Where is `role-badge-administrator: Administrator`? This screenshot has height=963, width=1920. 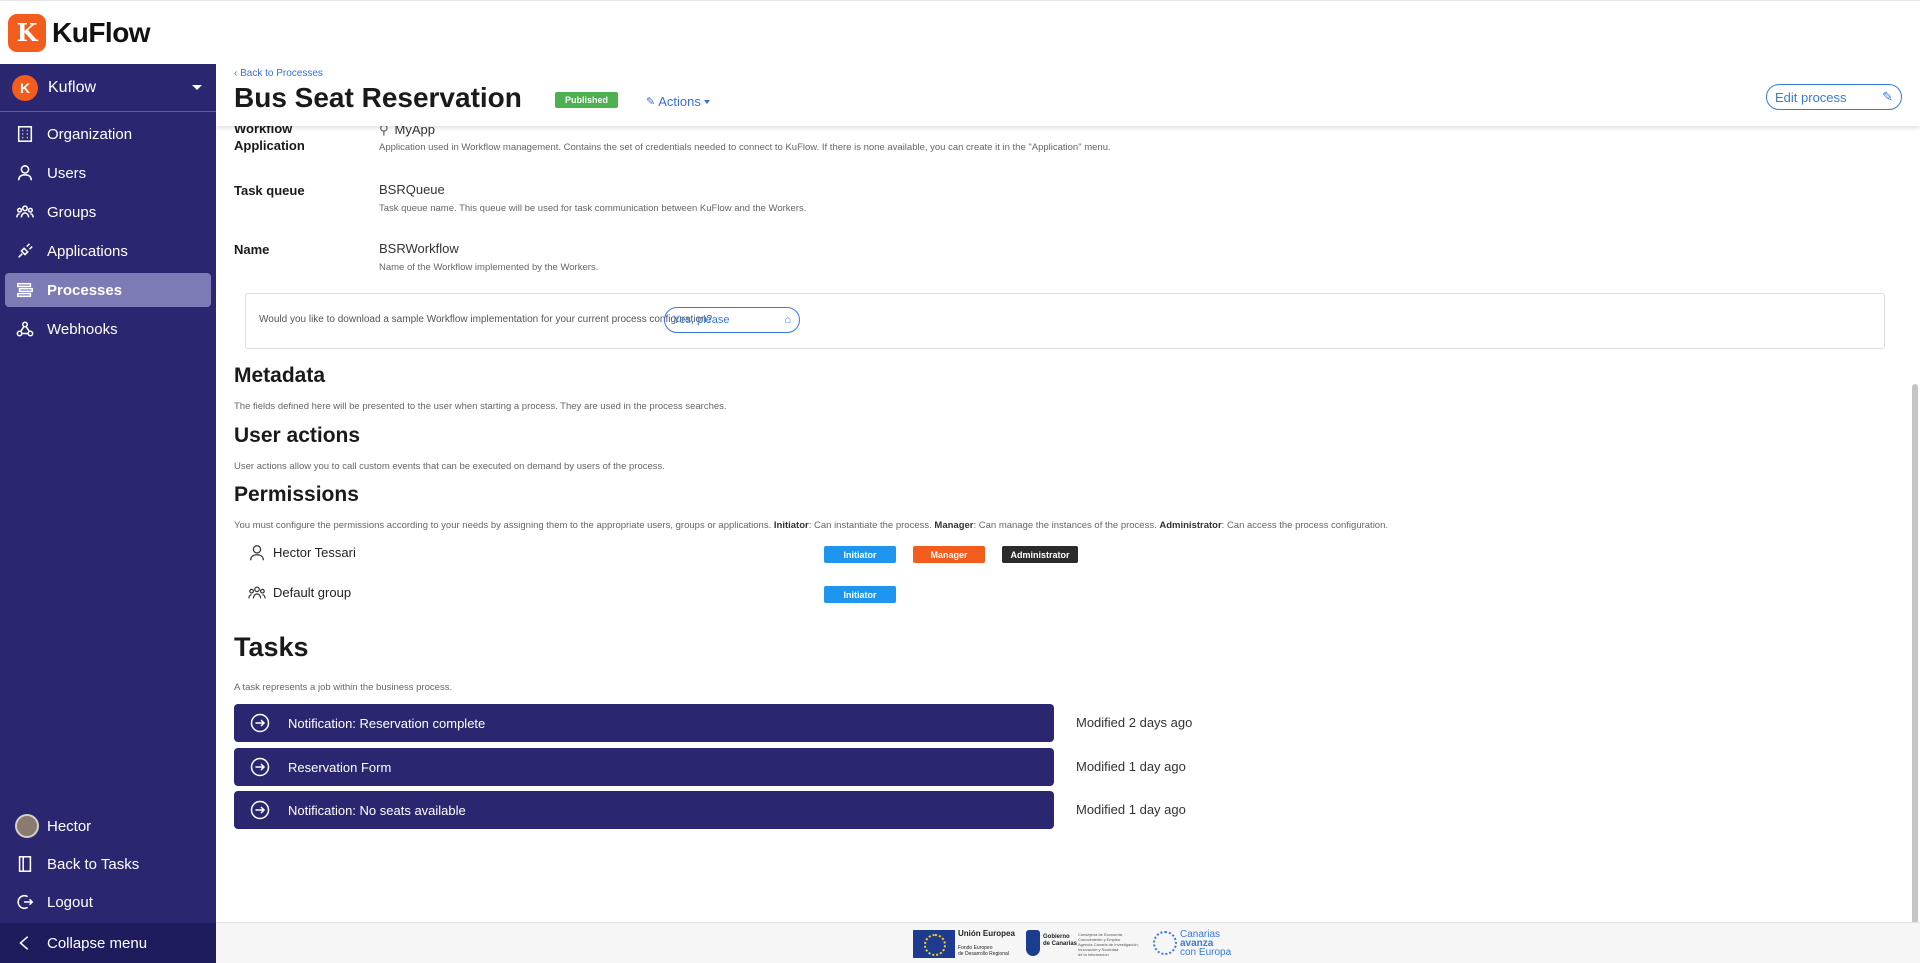
role-badge-administrator: Administrator is located at coordinates (1040, 554).